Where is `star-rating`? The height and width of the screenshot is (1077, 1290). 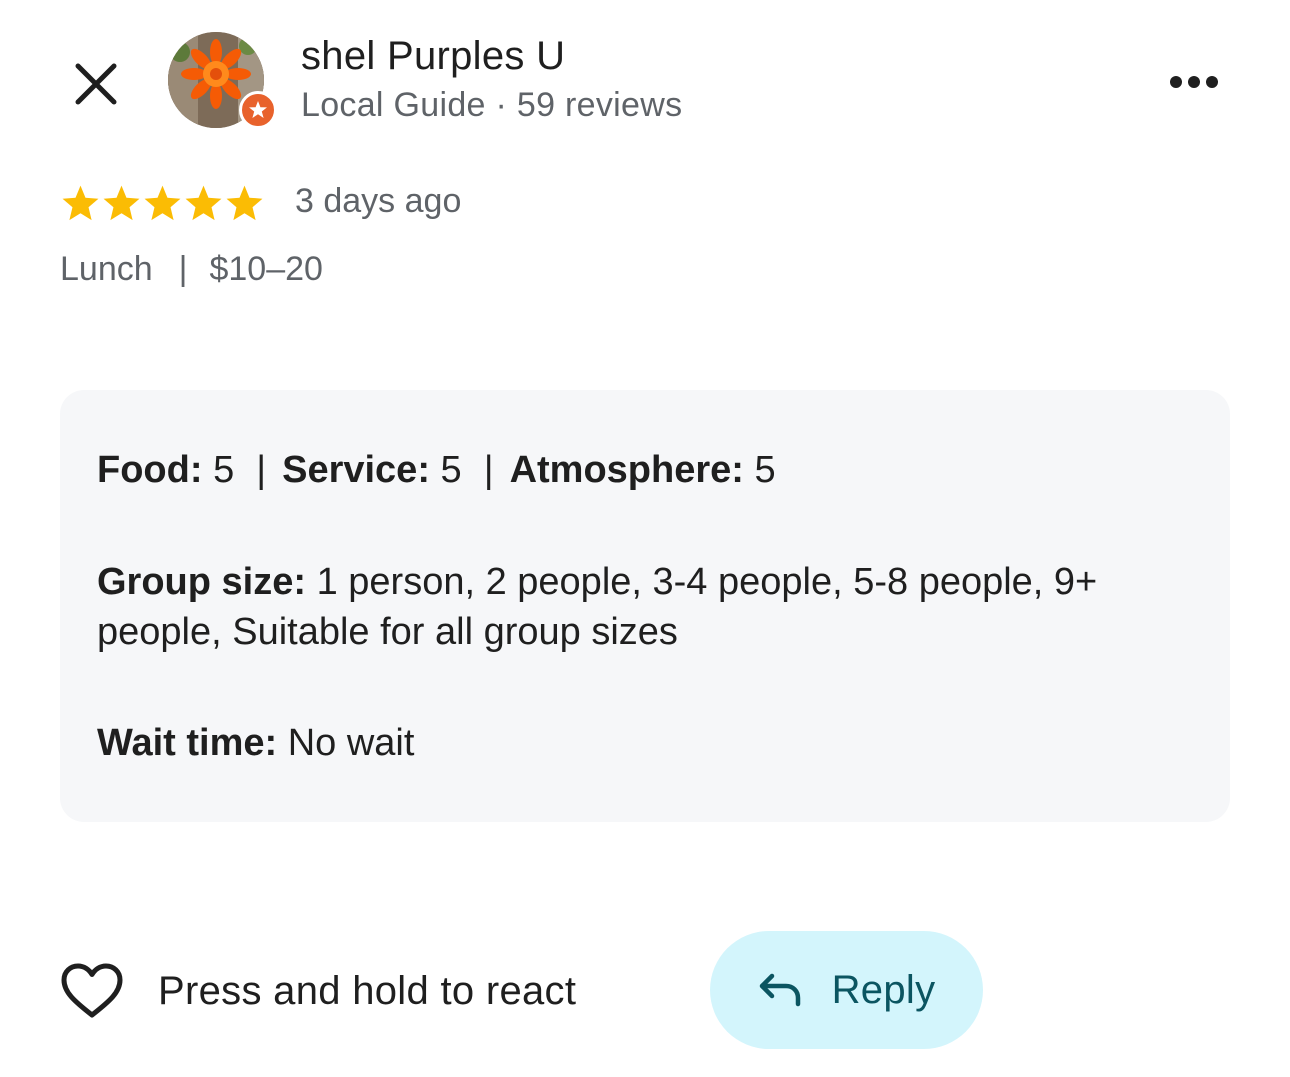 star-rating is located at coordinates (162, 203).